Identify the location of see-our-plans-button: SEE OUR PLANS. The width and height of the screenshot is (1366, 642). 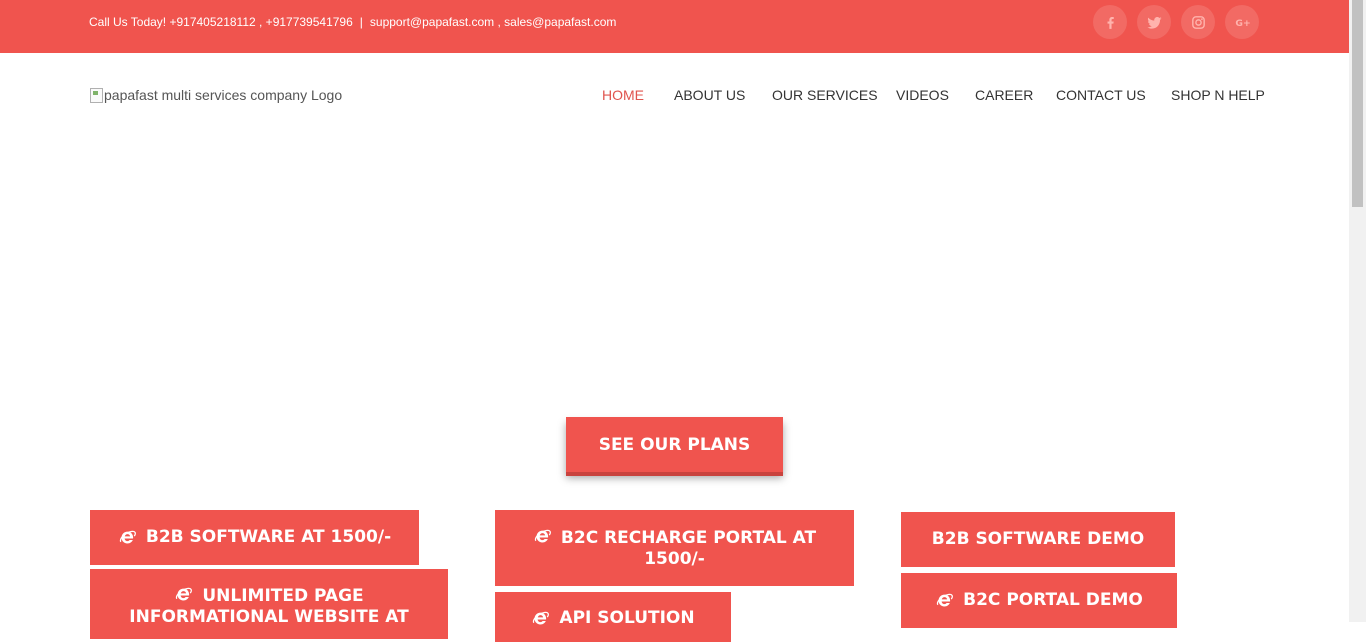
(674, 444).